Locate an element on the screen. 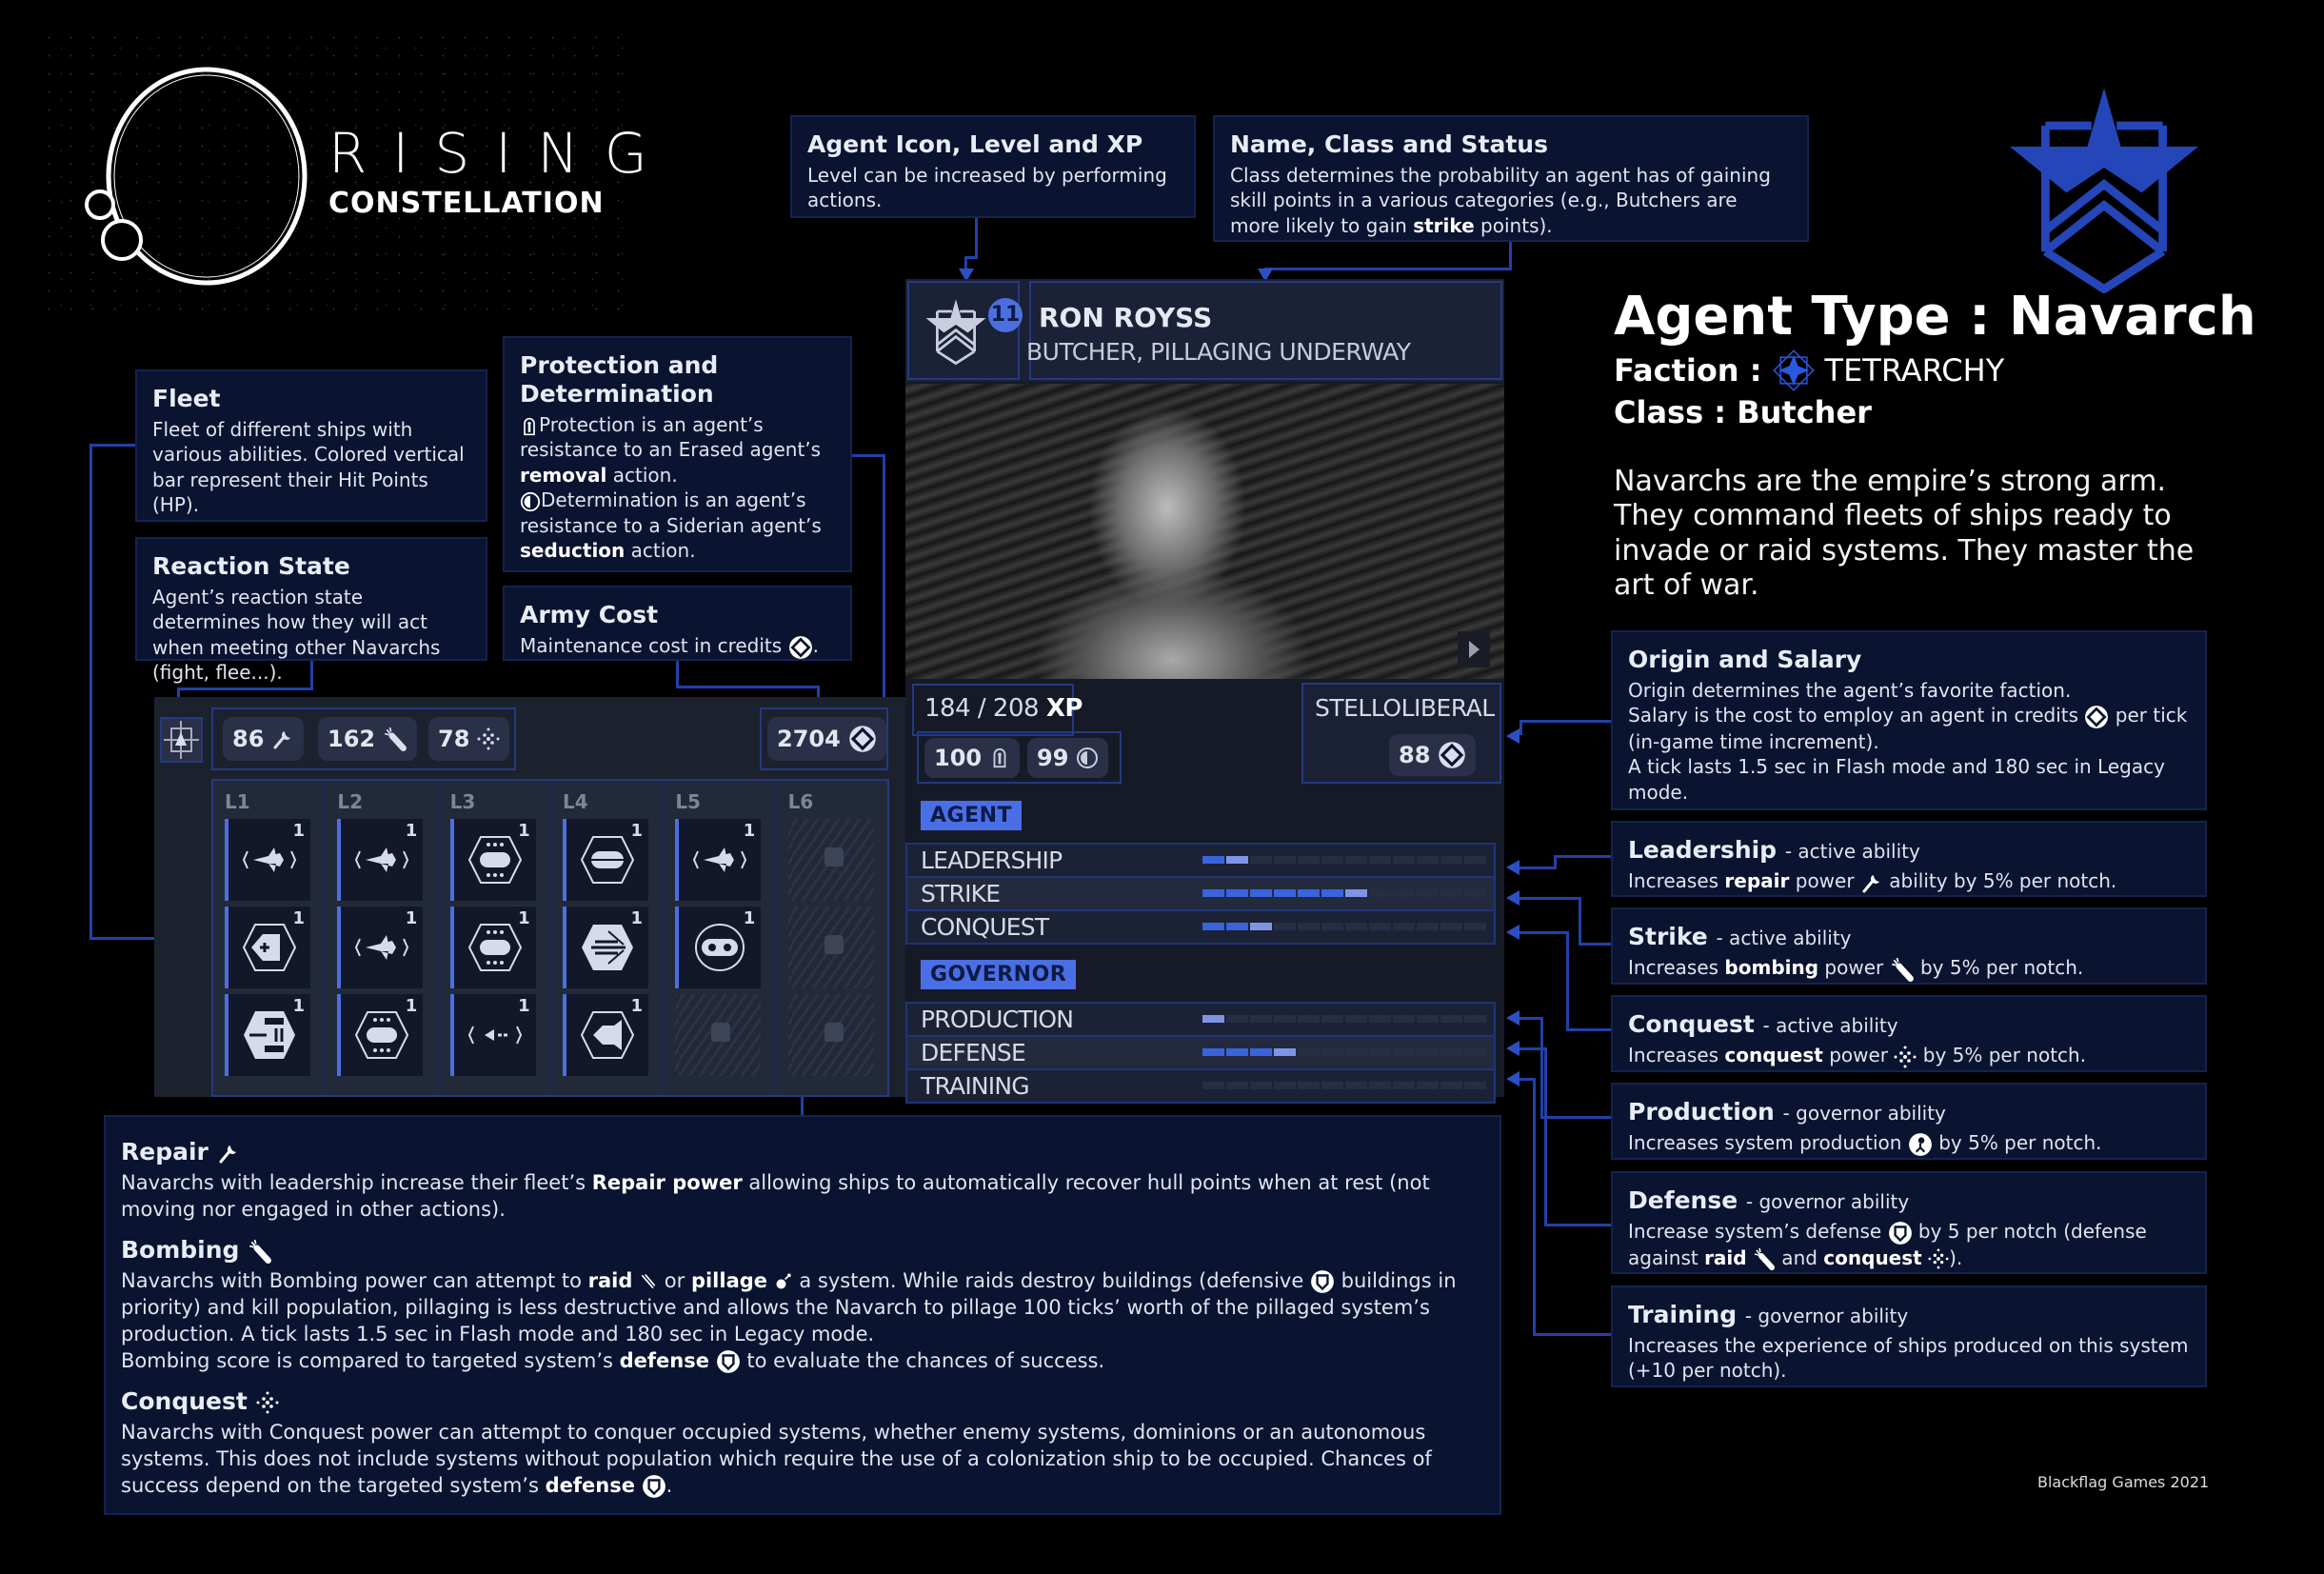  bombing-value: 162 is located at coordinates (352, 739).